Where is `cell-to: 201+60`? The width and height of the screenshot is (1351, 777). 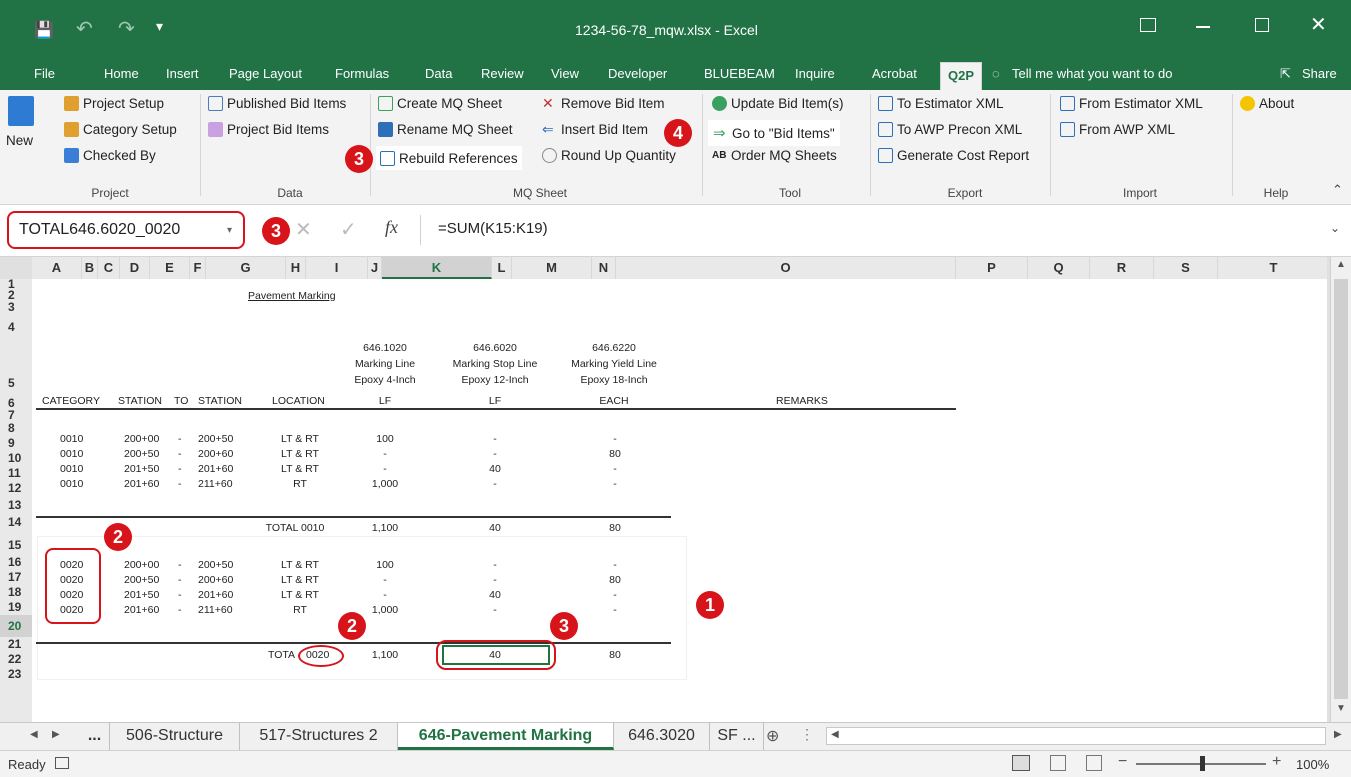 cell-to: 201+60 is located at coordinates (215, 469).